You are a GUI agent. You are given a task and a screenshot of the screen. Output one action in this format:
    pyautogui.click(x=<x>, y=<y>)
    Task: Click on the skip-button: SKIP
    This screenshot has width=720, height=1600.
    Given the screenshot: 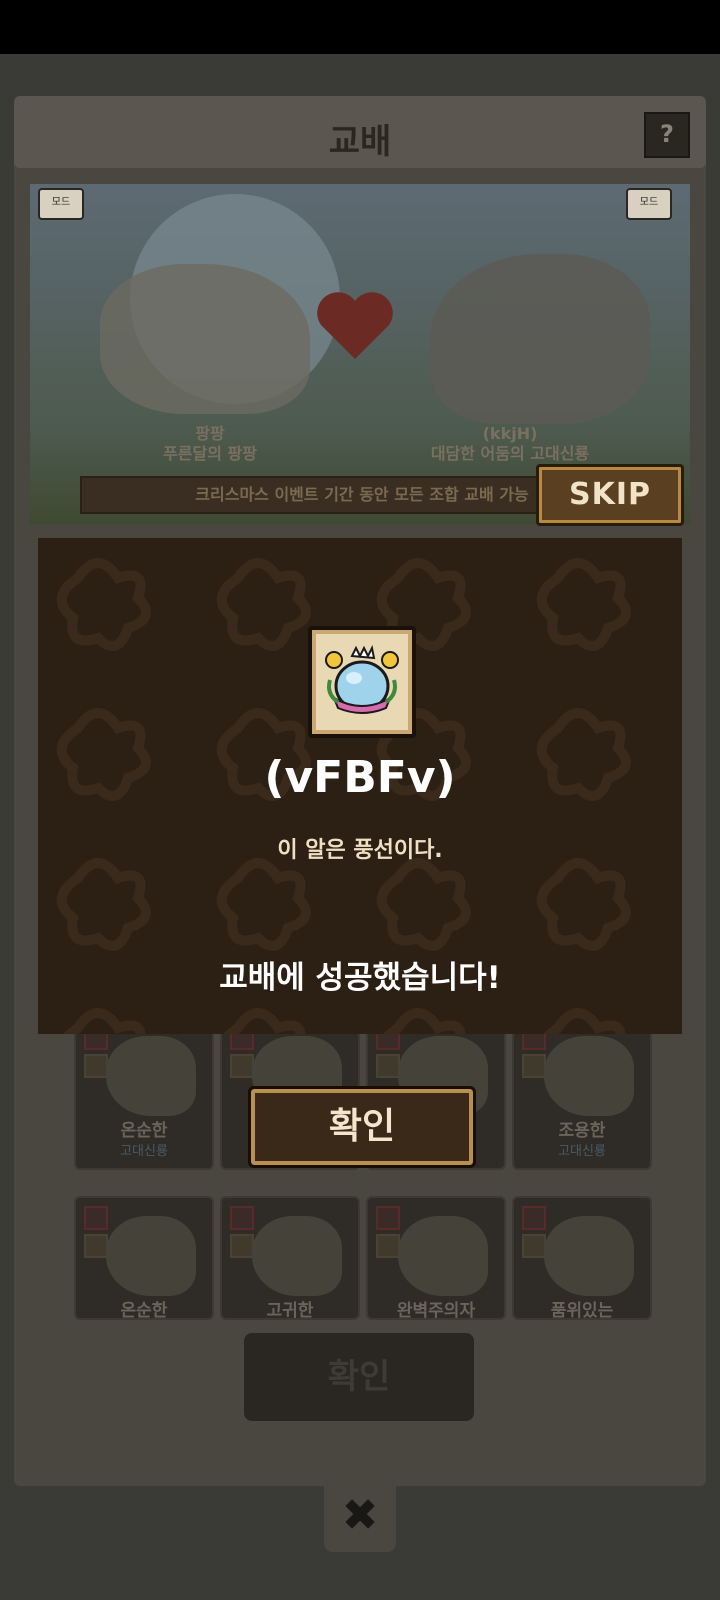 What is the action you would take?
    pyautogui.click(x=610, y=495)
    